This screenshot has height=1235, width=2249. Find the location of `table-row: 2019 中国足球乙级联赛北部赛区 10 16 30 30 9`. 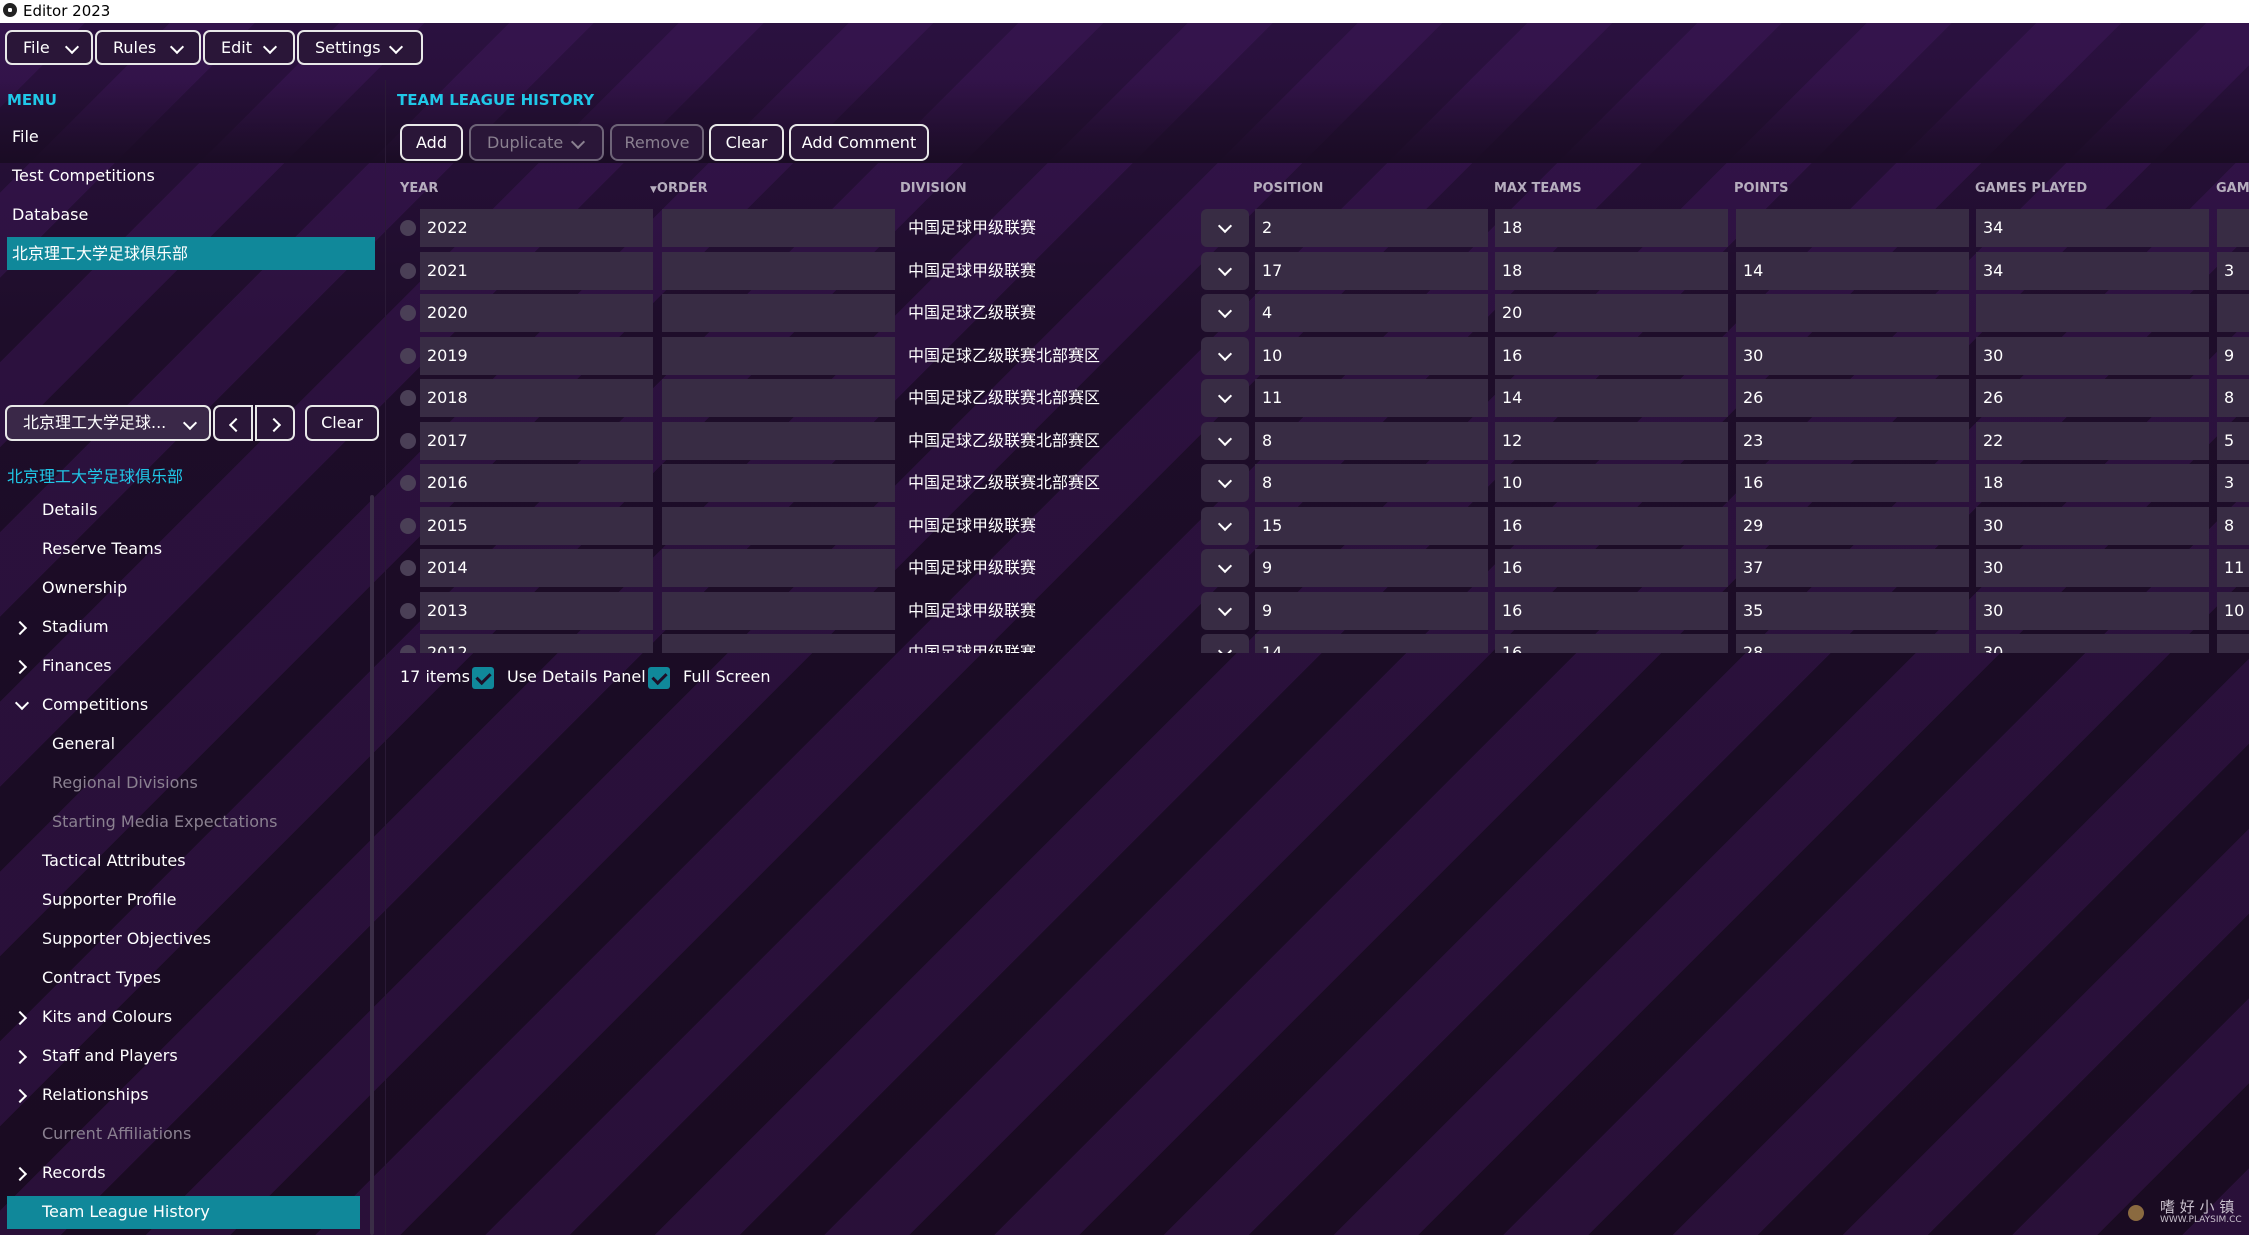

table-row: 2019 中国足球乙级联赛北部赛区 10 16 30 30 9 is located at coordinates (1323, 355).